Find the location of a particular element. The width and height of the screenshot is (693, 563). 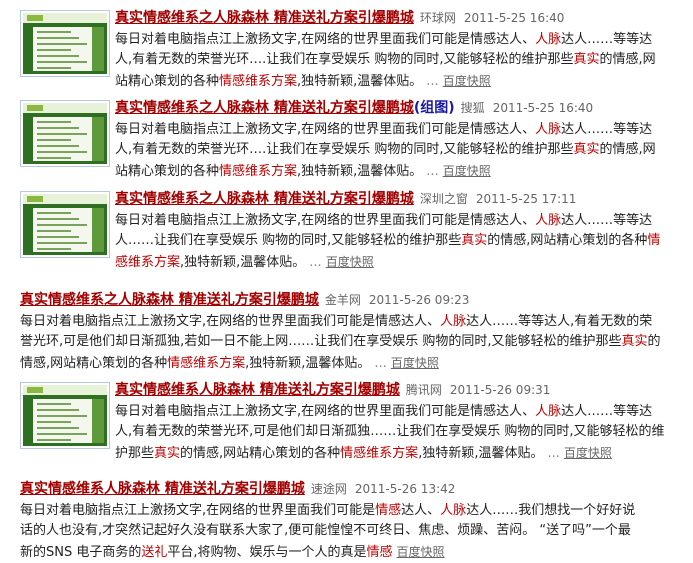

result-source: 环球网 is located at coordinates (438, 18).